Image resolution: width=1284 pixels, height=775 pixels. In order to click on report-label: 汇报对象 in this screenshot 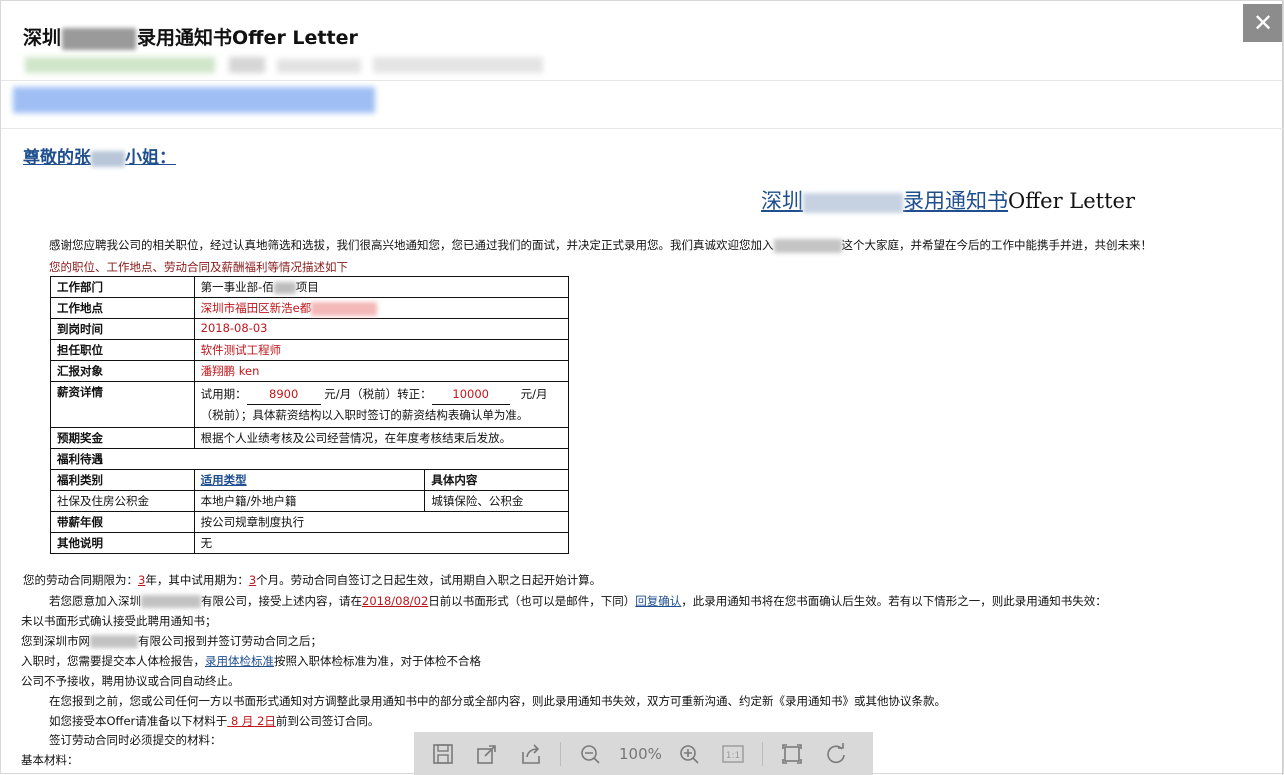, I will do `click(122, 371)`.